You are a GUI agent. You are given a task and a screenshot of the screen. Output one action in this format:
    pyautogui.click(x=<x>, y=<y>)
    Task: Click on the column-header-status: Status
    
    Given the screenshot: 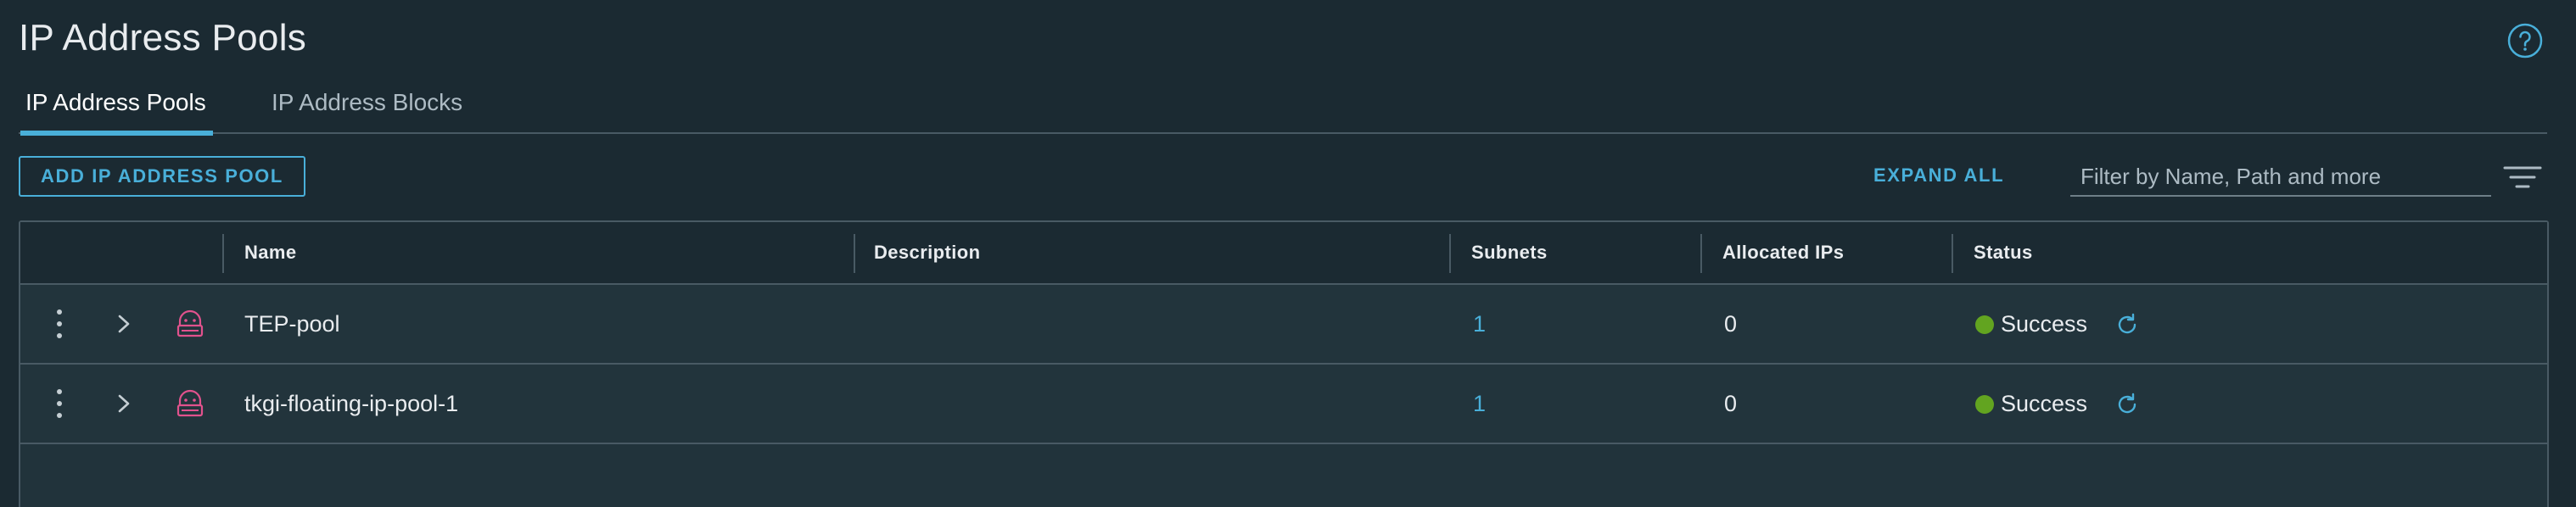 What is the action you would take?
    pyautogui.click(x=2004, y=252)
    